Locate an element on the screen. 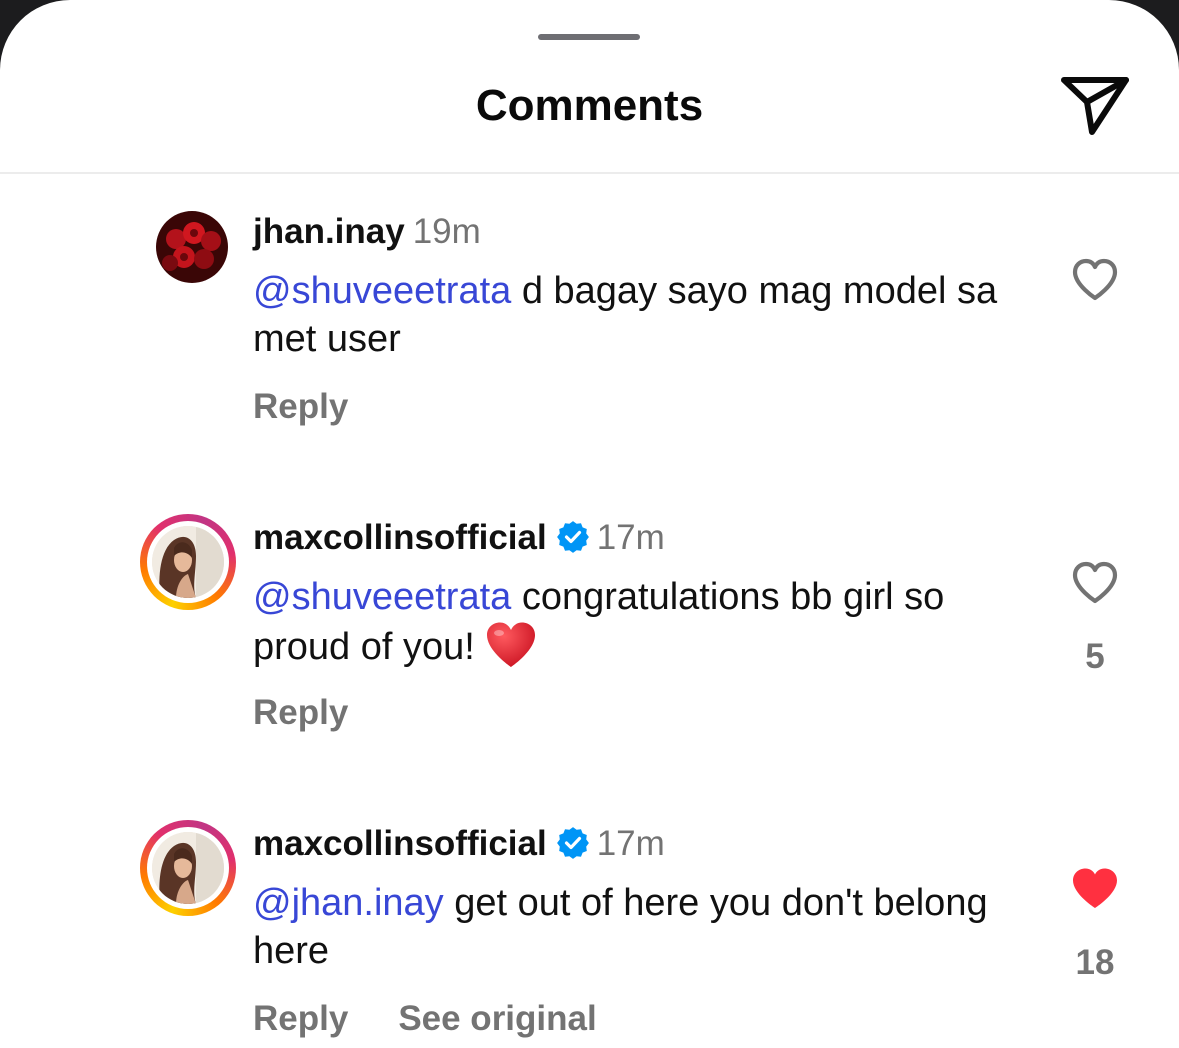 The height and width of the screenshot is (1048, 1179). share-button is located at coordinates (1095, 105).